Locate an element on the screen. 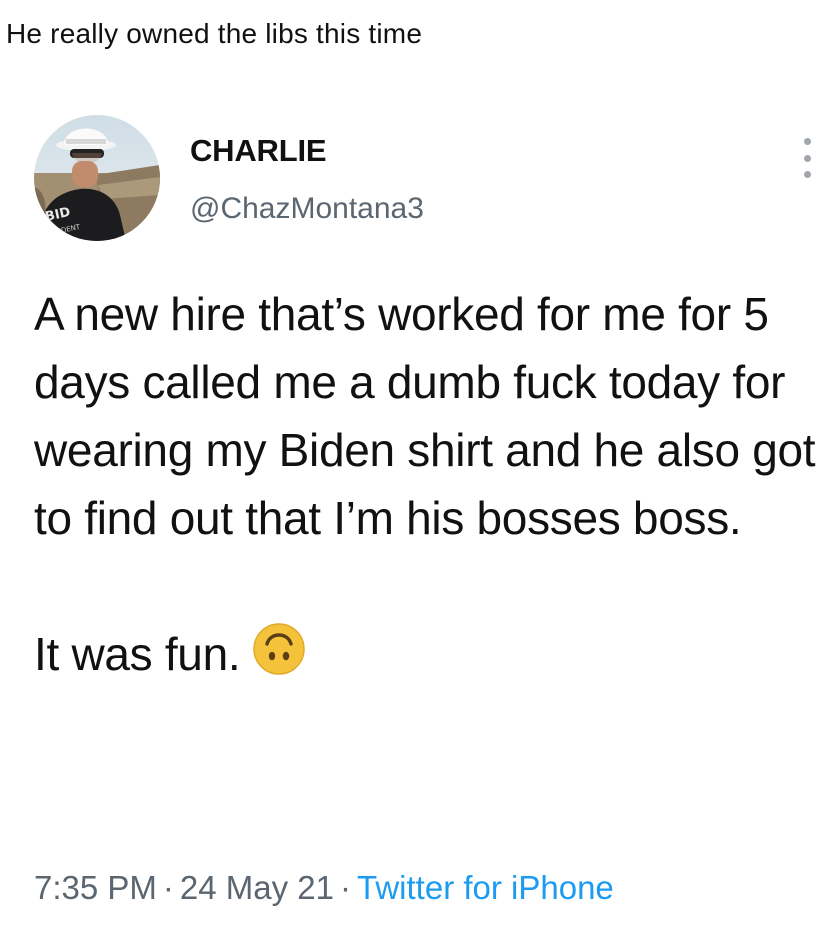  user-handle: @ChazMontana3 is located at coordinates (307, 209).